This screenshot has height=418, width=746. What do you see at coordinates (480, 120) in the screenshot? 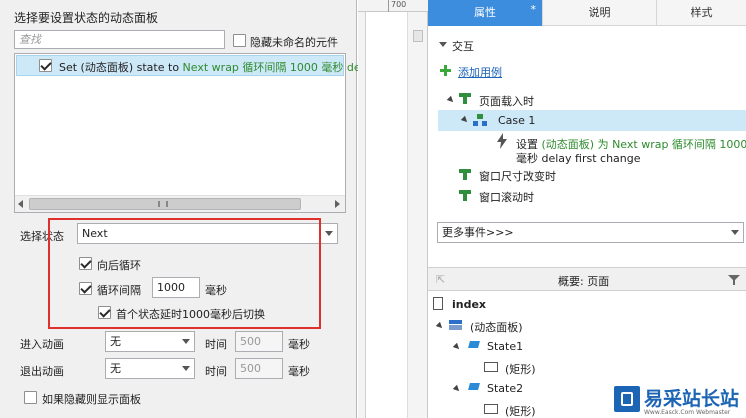
I see `case-icon` at bounding box center [480, 120].